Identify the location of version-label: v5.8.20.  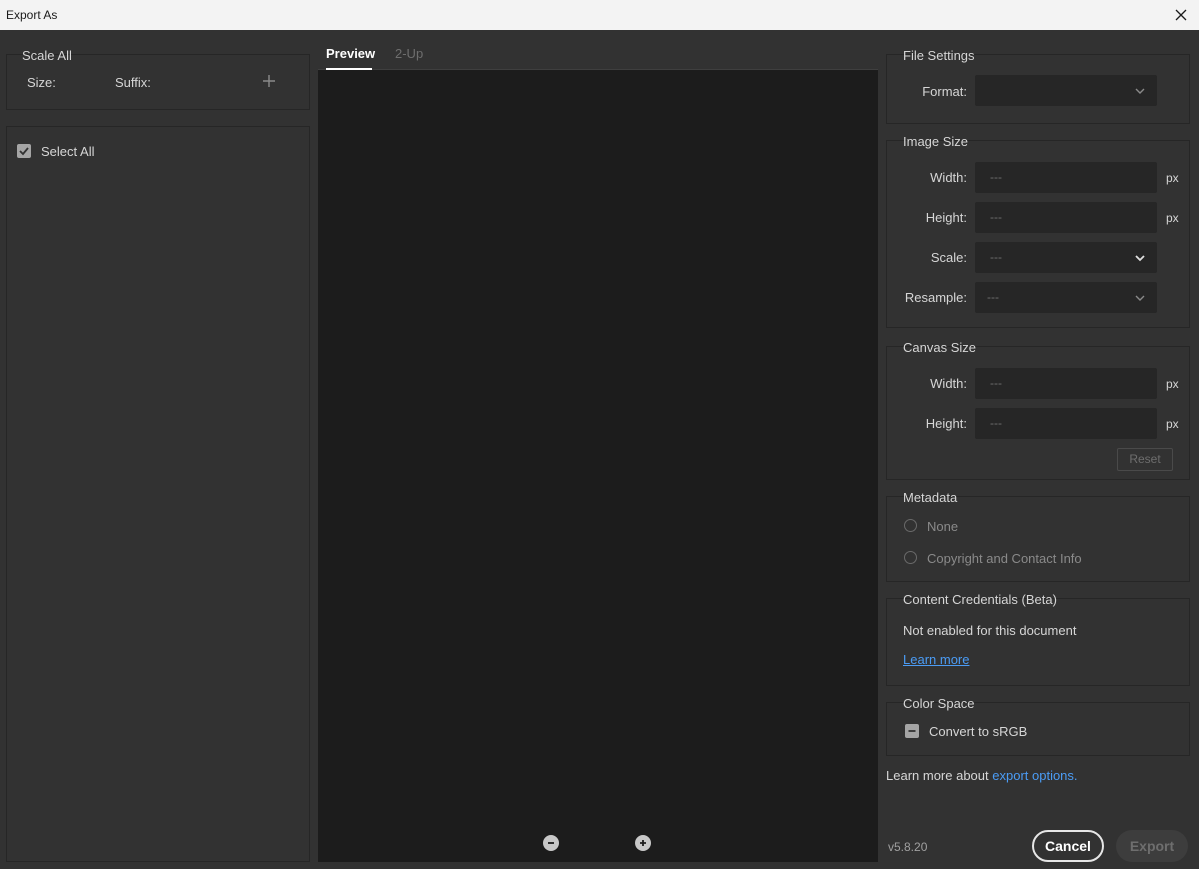
(908, 847).